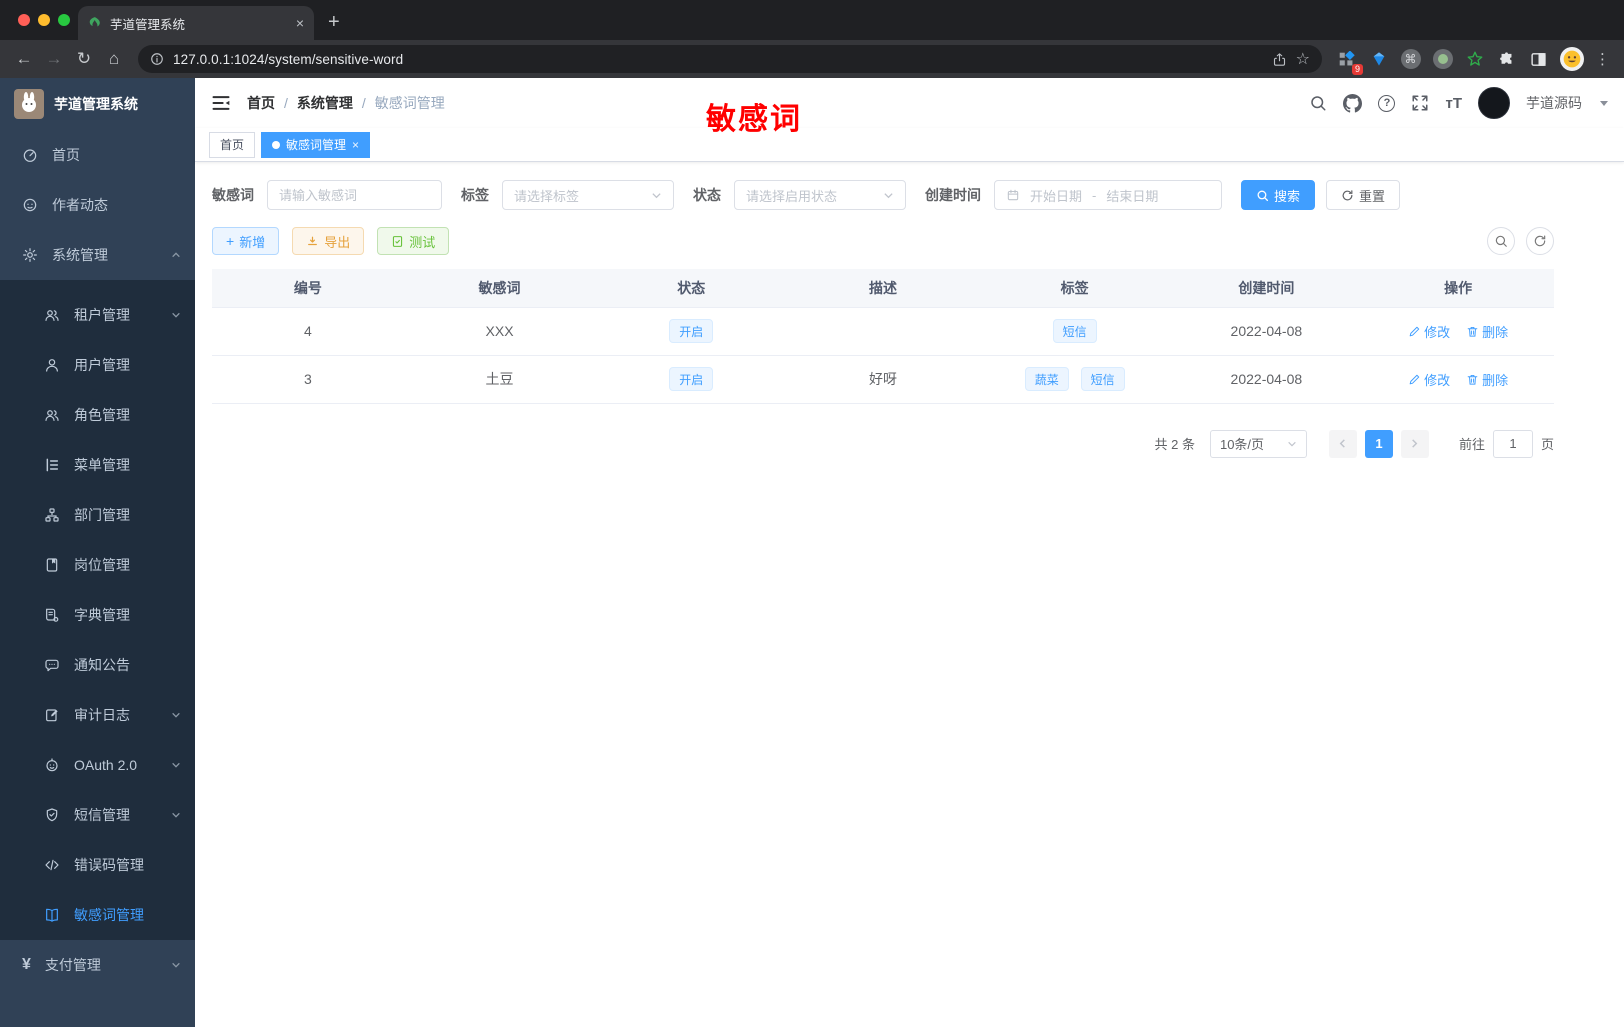 The width and height of the screenshot is (1624, 1027). I want to click on calendar-icon, so click(1013, 195).